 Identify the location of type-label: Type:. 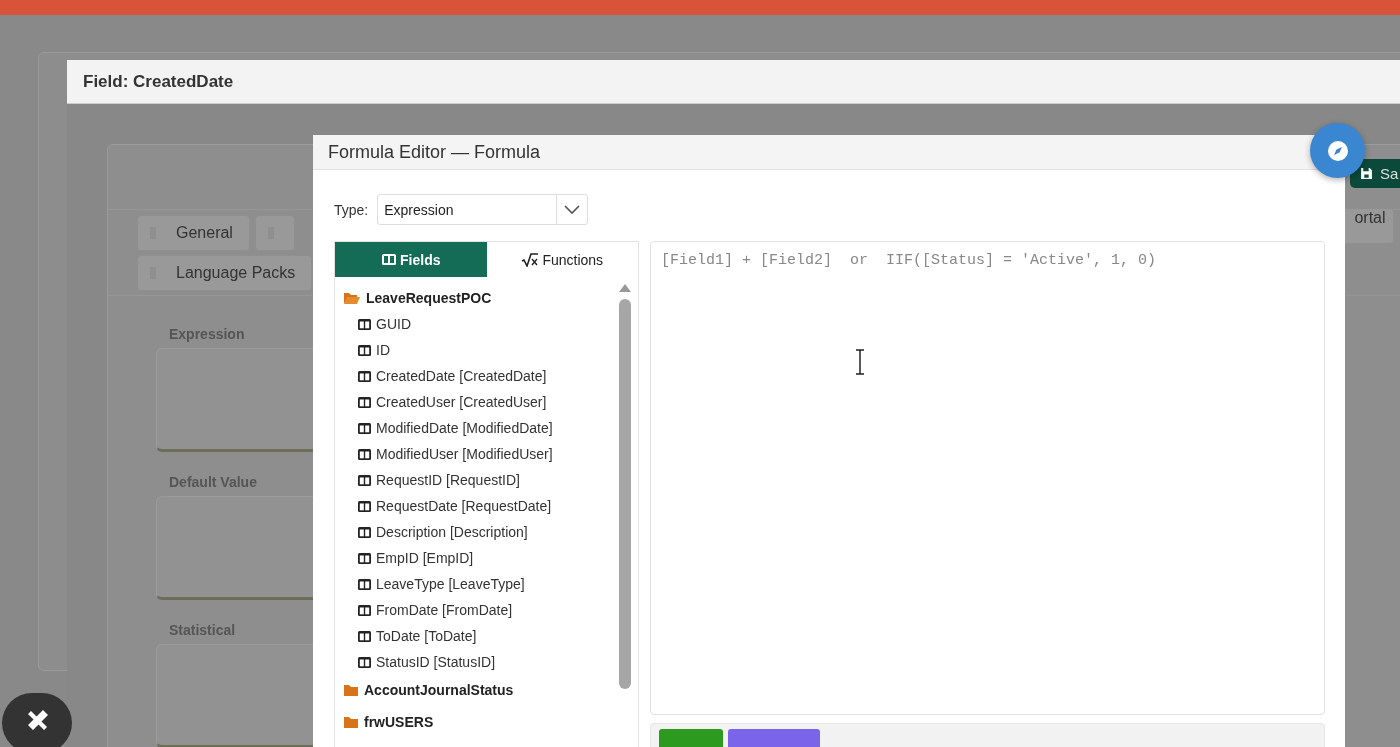
(351, 209).